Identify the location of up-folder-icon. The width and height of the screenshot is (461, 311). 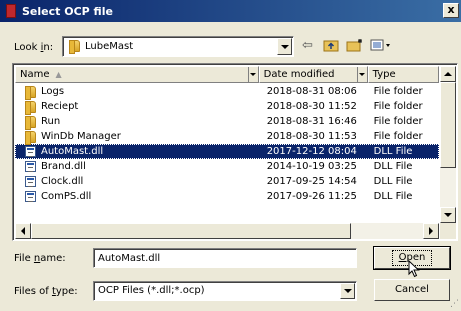
(331, 46).